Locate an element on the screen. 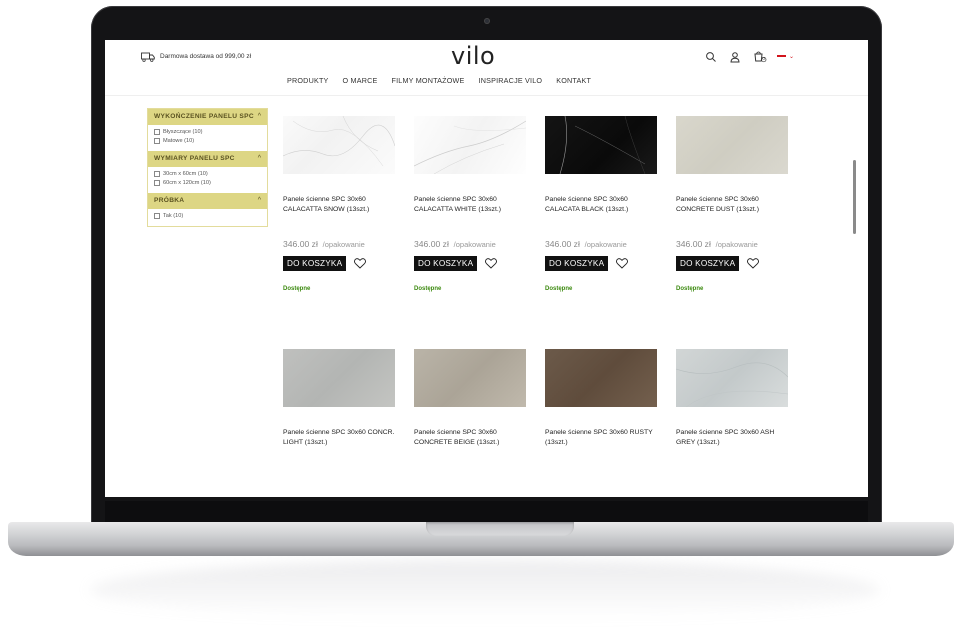 This screenshot has width=956, height=633. filter-option-tak: Tak (10) is located at coordinates (207, 216).